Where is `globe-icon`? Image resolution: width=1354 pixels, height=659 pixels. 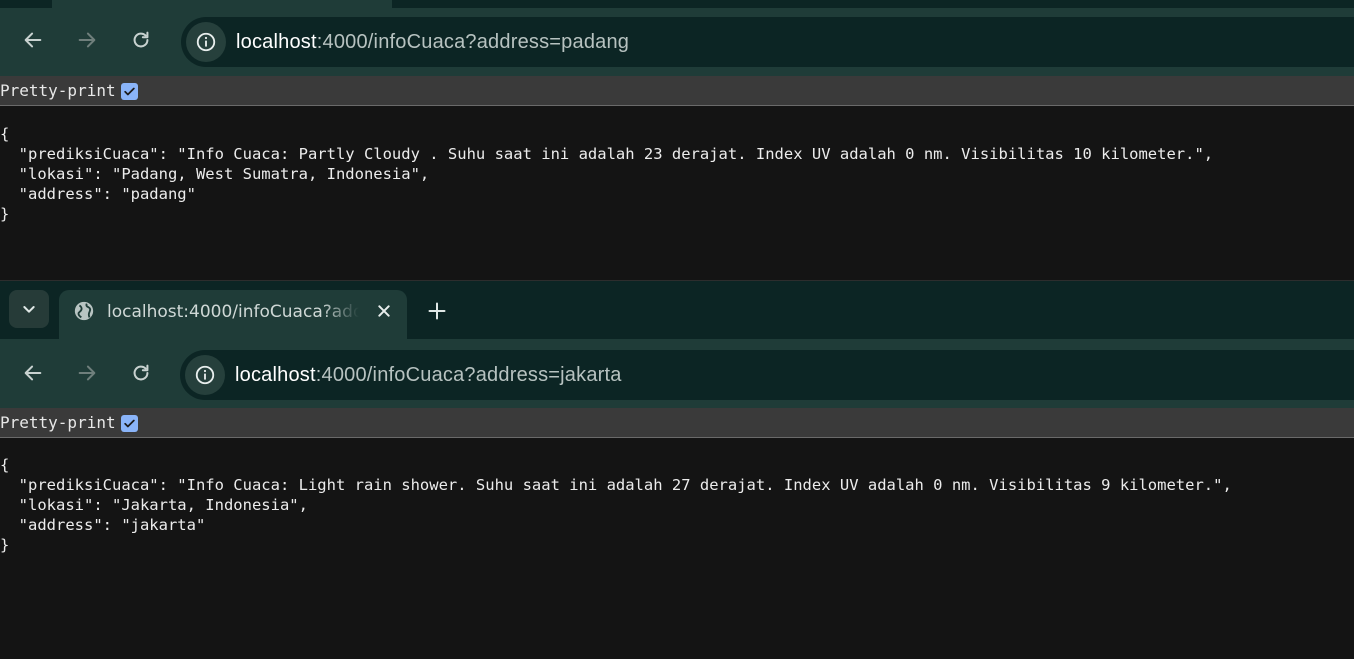 globe-icon is located at coordinates (84, 311).